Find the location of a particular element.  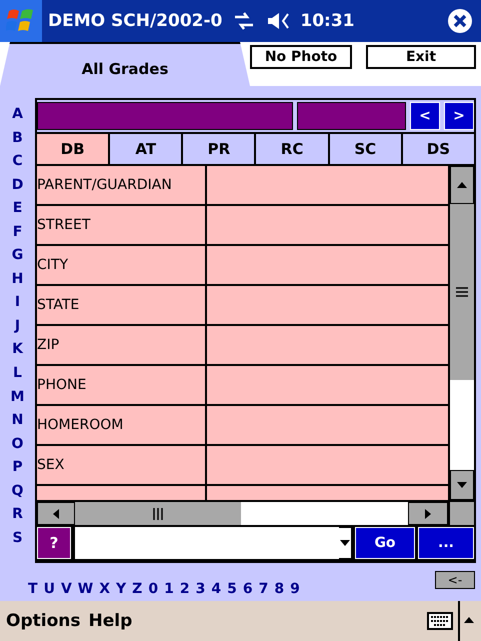

help-button: ? is located at coordinates (54, 543).